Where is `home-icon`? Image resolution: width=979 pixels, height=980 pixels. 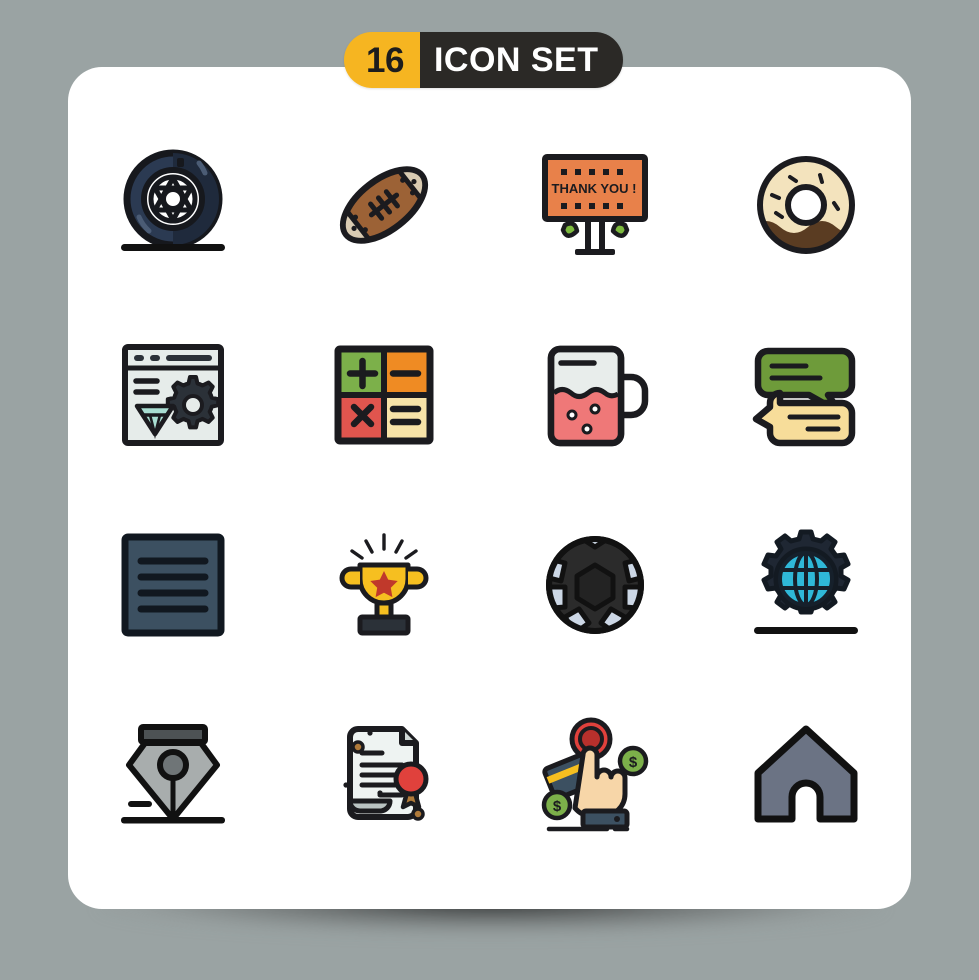
home-icon is located at coordinates (806, 774).